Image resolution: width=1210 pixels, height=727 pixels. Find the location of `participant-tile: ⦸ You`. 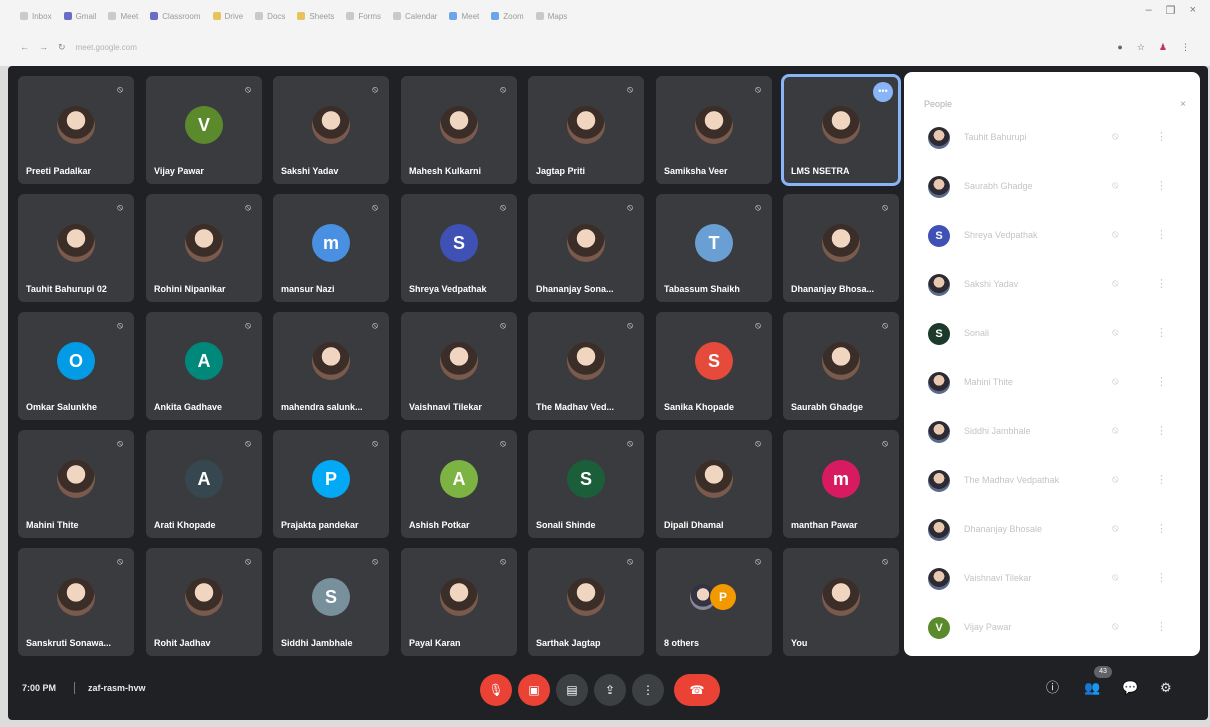

participant-tile: ⦸ You is located at coordinates (841, 602).